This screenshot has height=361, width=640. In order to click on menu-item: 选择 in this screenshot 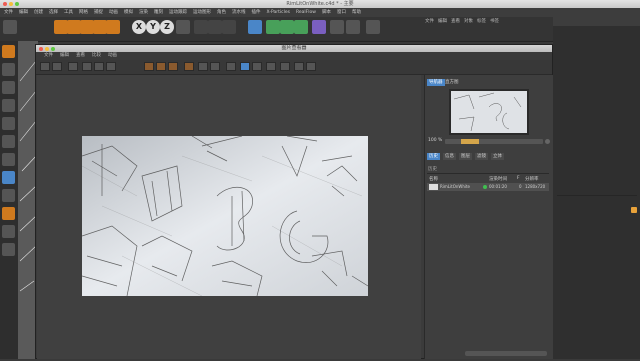, I will do `click(53, 12)`.